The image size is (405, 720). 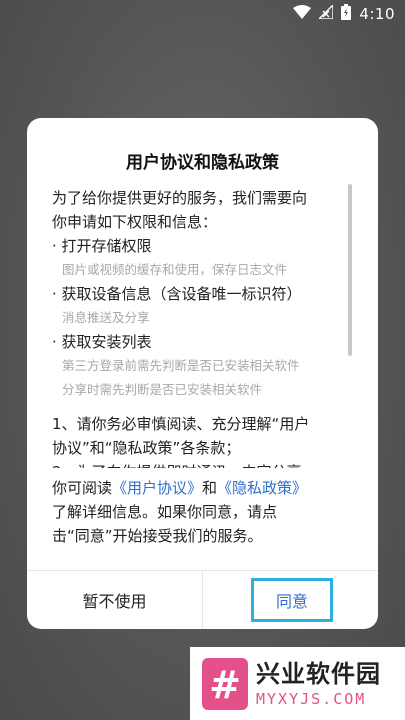 I want to click on summary-line: 击“同意”开始接受我们的服务。, so click(x=157, y=536).